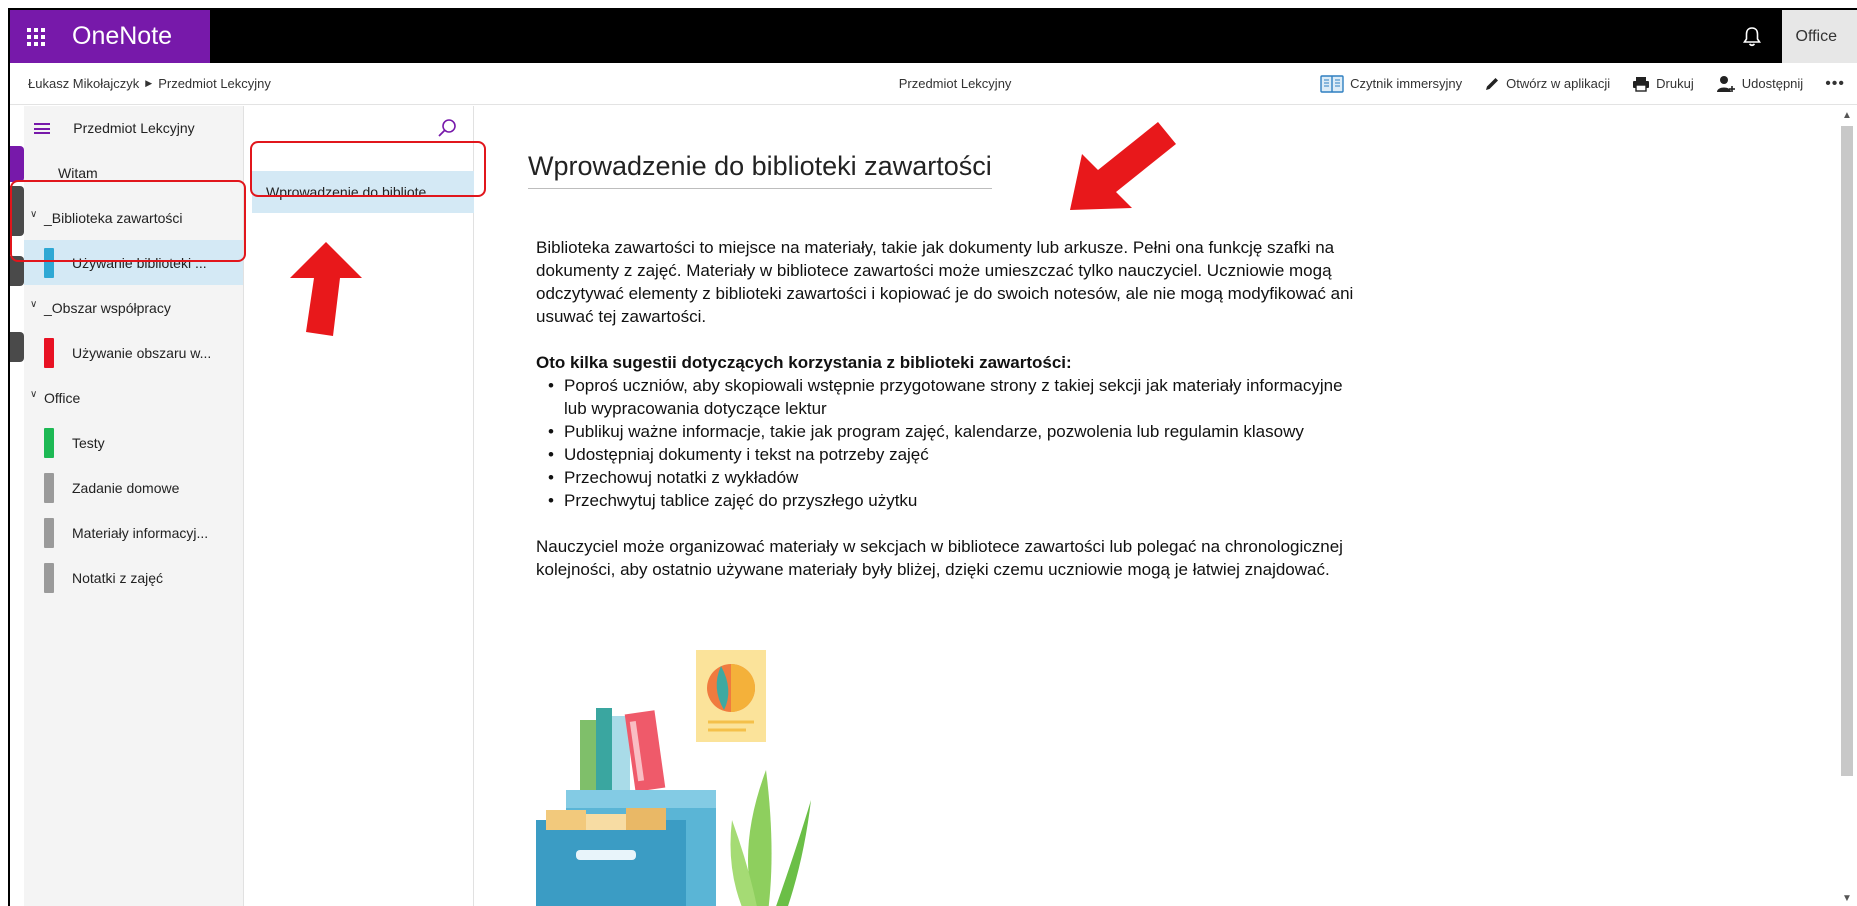  I want to click on notebook-title: Przedmiot Lekcyjny, so click(955, 83).